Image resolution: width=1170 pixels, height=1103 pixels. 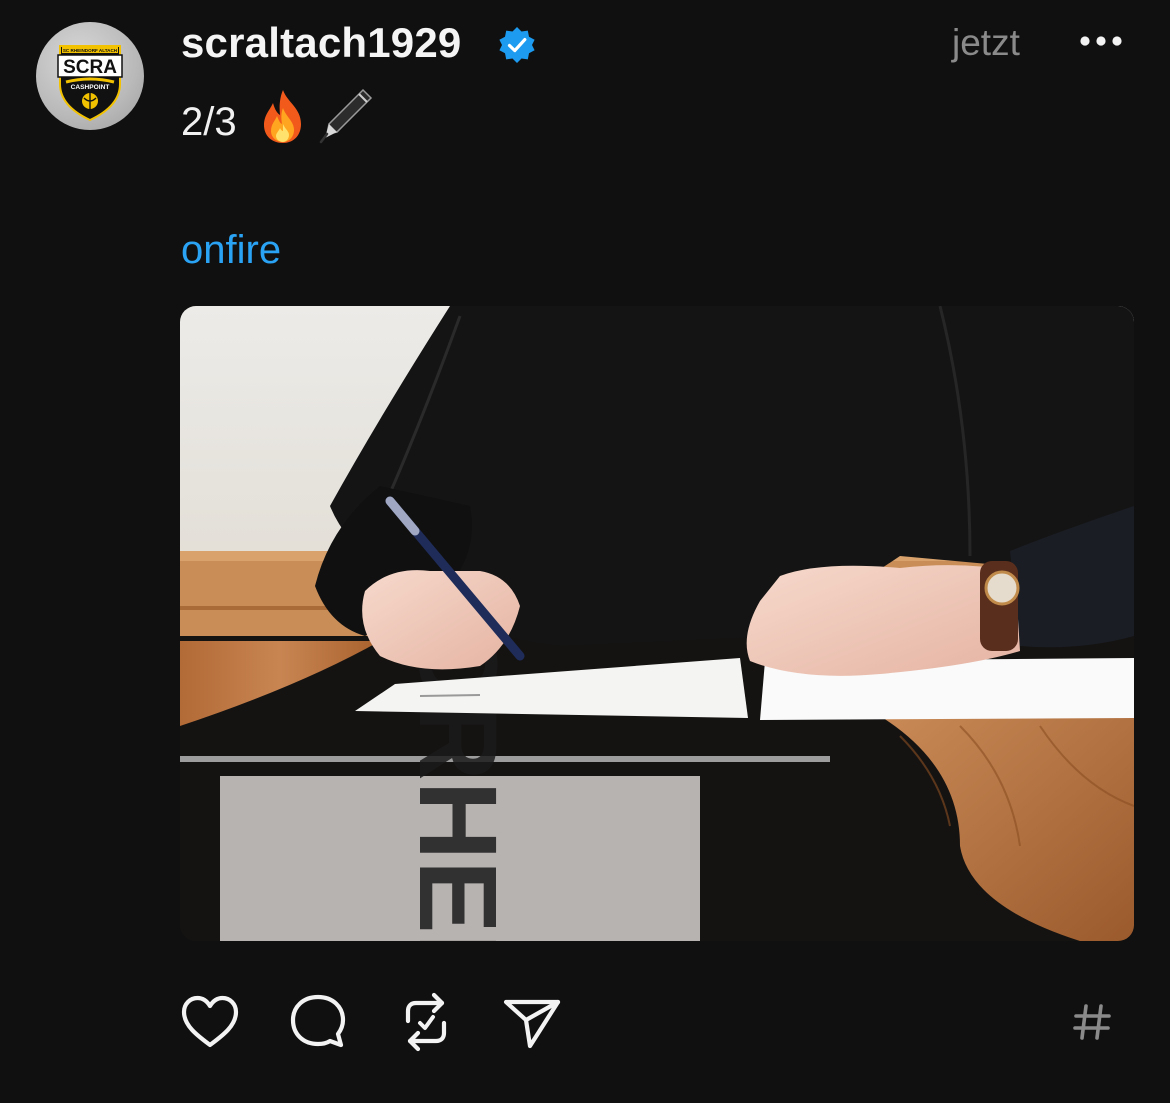 I want to click on fire-emoji, so click(x=283, y=122).